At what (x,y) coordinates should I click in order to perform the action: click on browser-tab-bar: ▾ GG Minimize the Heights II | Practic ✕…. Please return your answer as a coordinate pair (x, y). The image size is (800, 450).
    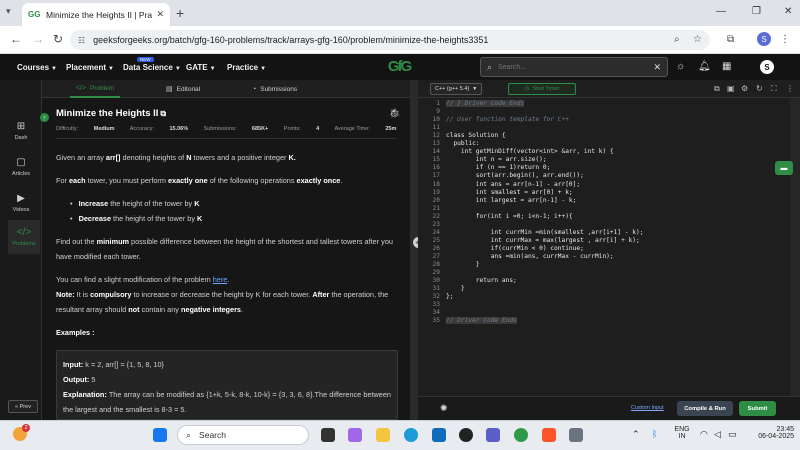
    Looking at the image, I should click on (400, 13).